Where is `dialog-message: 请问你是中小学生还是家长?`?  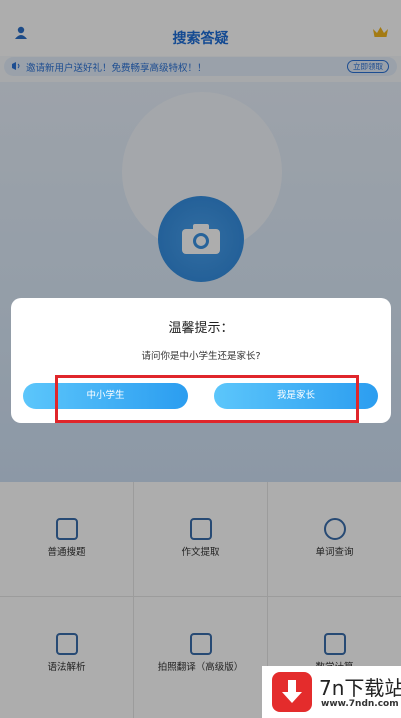 dialog-message: 请问你是中小学生还是家长? is located at coordinates (201, 356).